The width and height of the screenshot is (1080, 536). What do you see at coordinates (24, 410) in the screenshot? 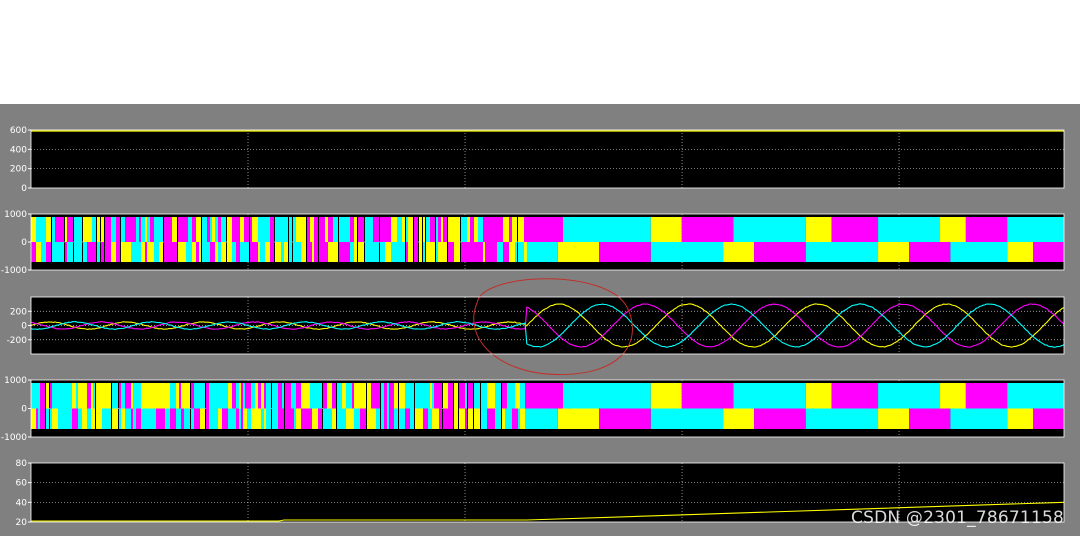
I see `y-tick-label: 0` at bounding box center [24, 410].